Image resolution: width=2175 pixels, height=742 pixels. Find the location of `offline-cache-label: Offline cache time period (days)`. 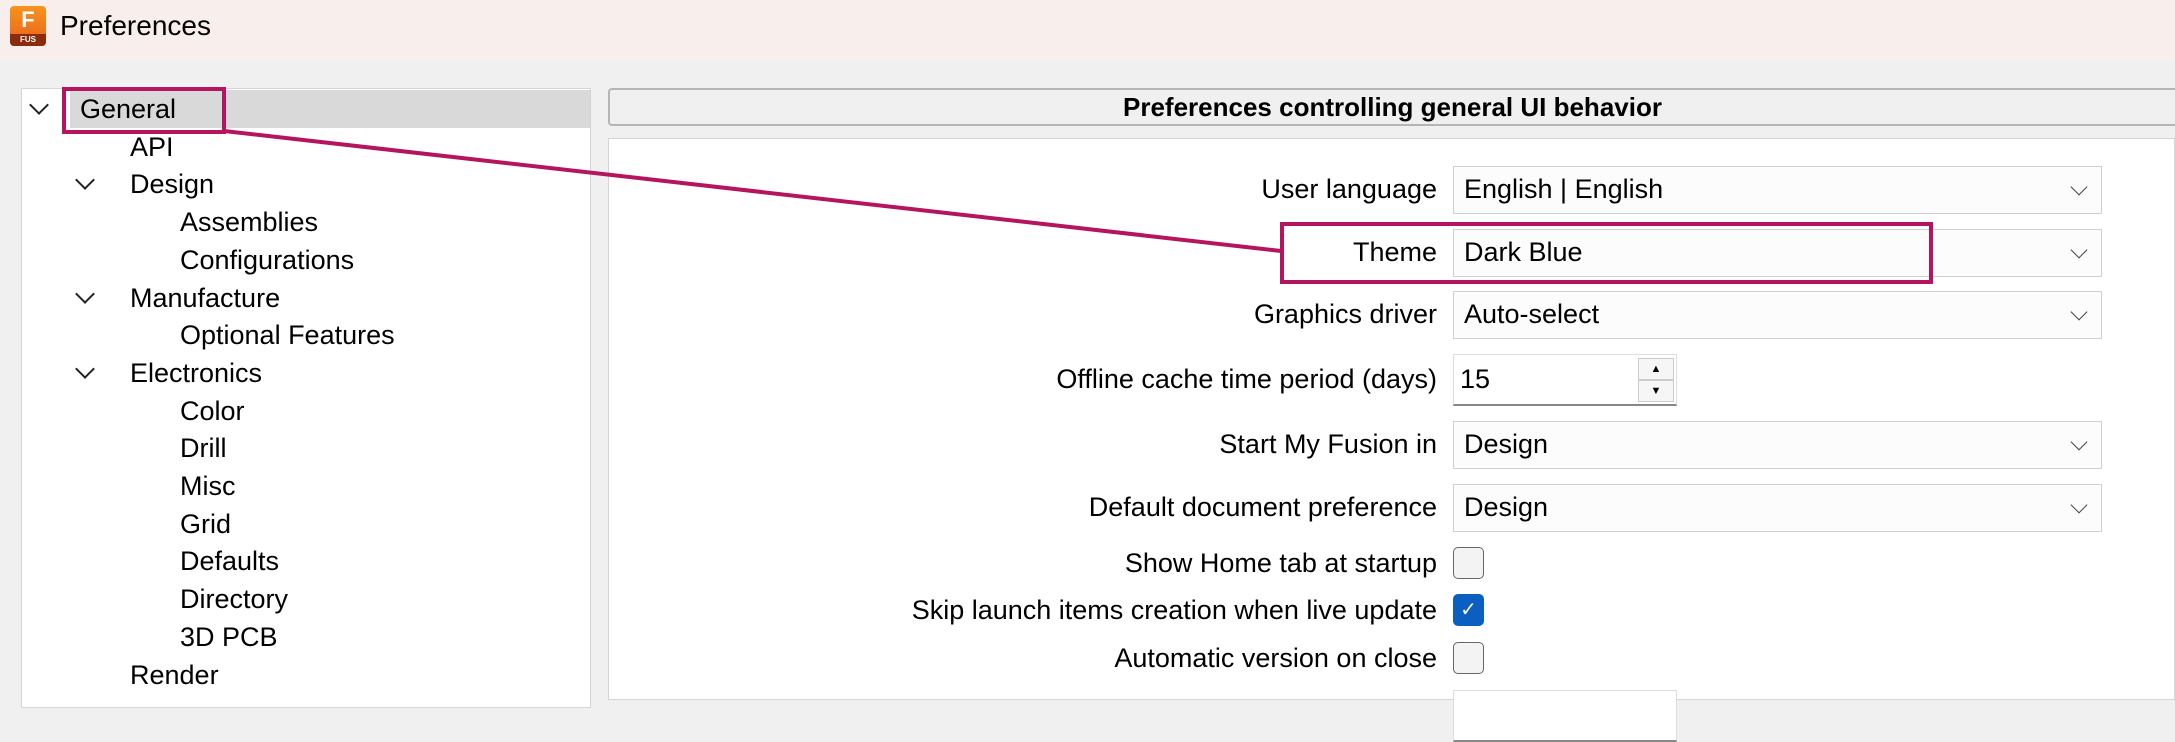

offline-cache-label: Offline cache time period (days) is located at coordinates (1246, 379).